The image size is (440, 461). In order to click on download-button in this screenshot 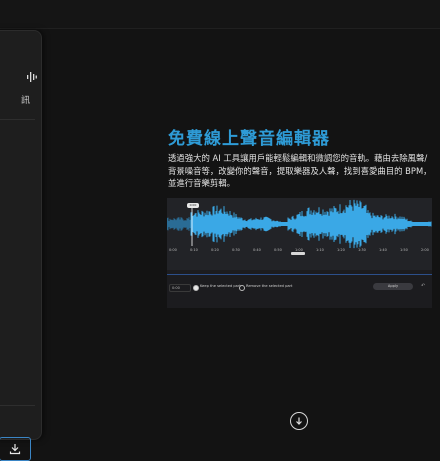, I will do `click(15, 449)`.